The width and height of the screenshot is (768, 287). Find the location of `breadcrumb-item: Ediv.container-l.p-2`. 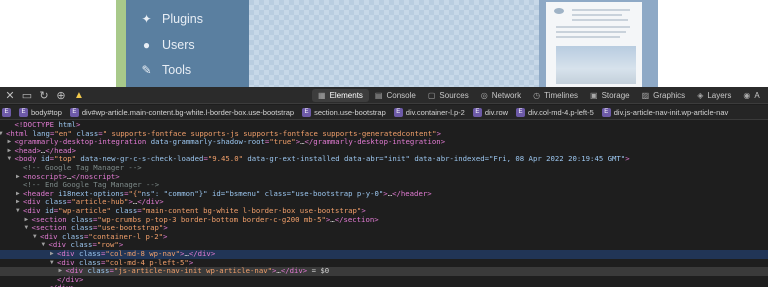

breadcrumb-item: Ediv.container-l.p-2 is located at coordinates (429, 112).